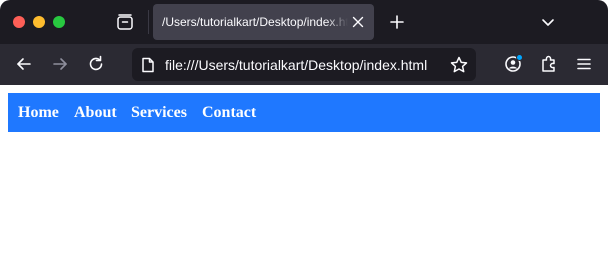 The width and height of the screenshot is (608, 277). I want to click on close-window-button, so click(19, 22).